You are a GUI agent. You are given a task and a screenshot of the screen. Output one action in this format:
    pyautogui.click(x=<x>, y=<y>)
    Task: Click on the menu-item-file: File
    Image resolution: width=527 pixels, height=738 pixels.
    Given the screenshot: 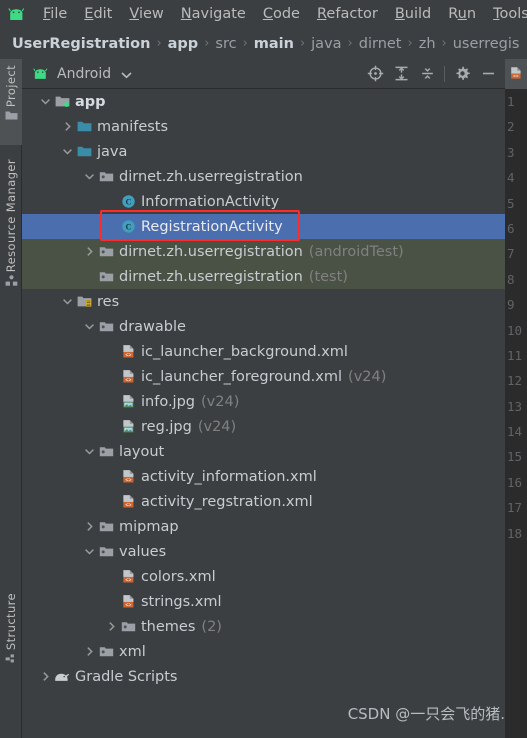 What is the action you would take?
    pyautogui.click(x=55, y=14)
    